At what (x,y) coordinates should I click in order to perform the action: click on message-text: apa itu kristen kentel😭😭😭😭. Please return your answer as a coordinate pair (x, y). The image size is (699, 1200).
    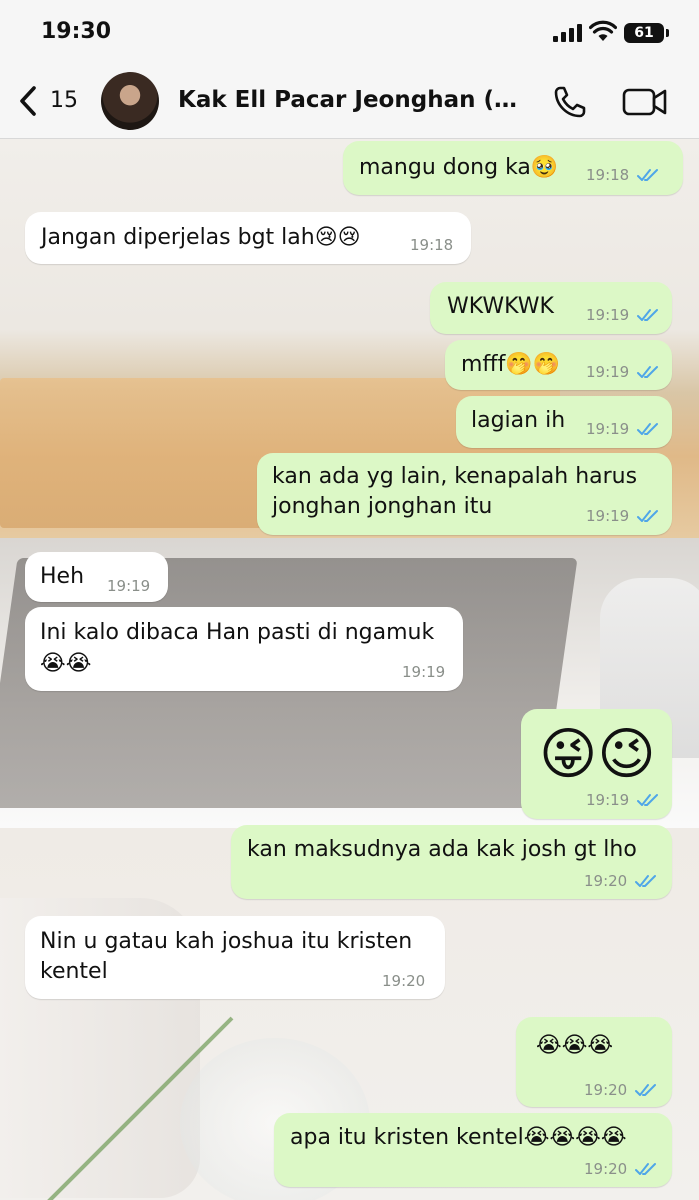
    Looking at the image, I should click on (458, 1137).